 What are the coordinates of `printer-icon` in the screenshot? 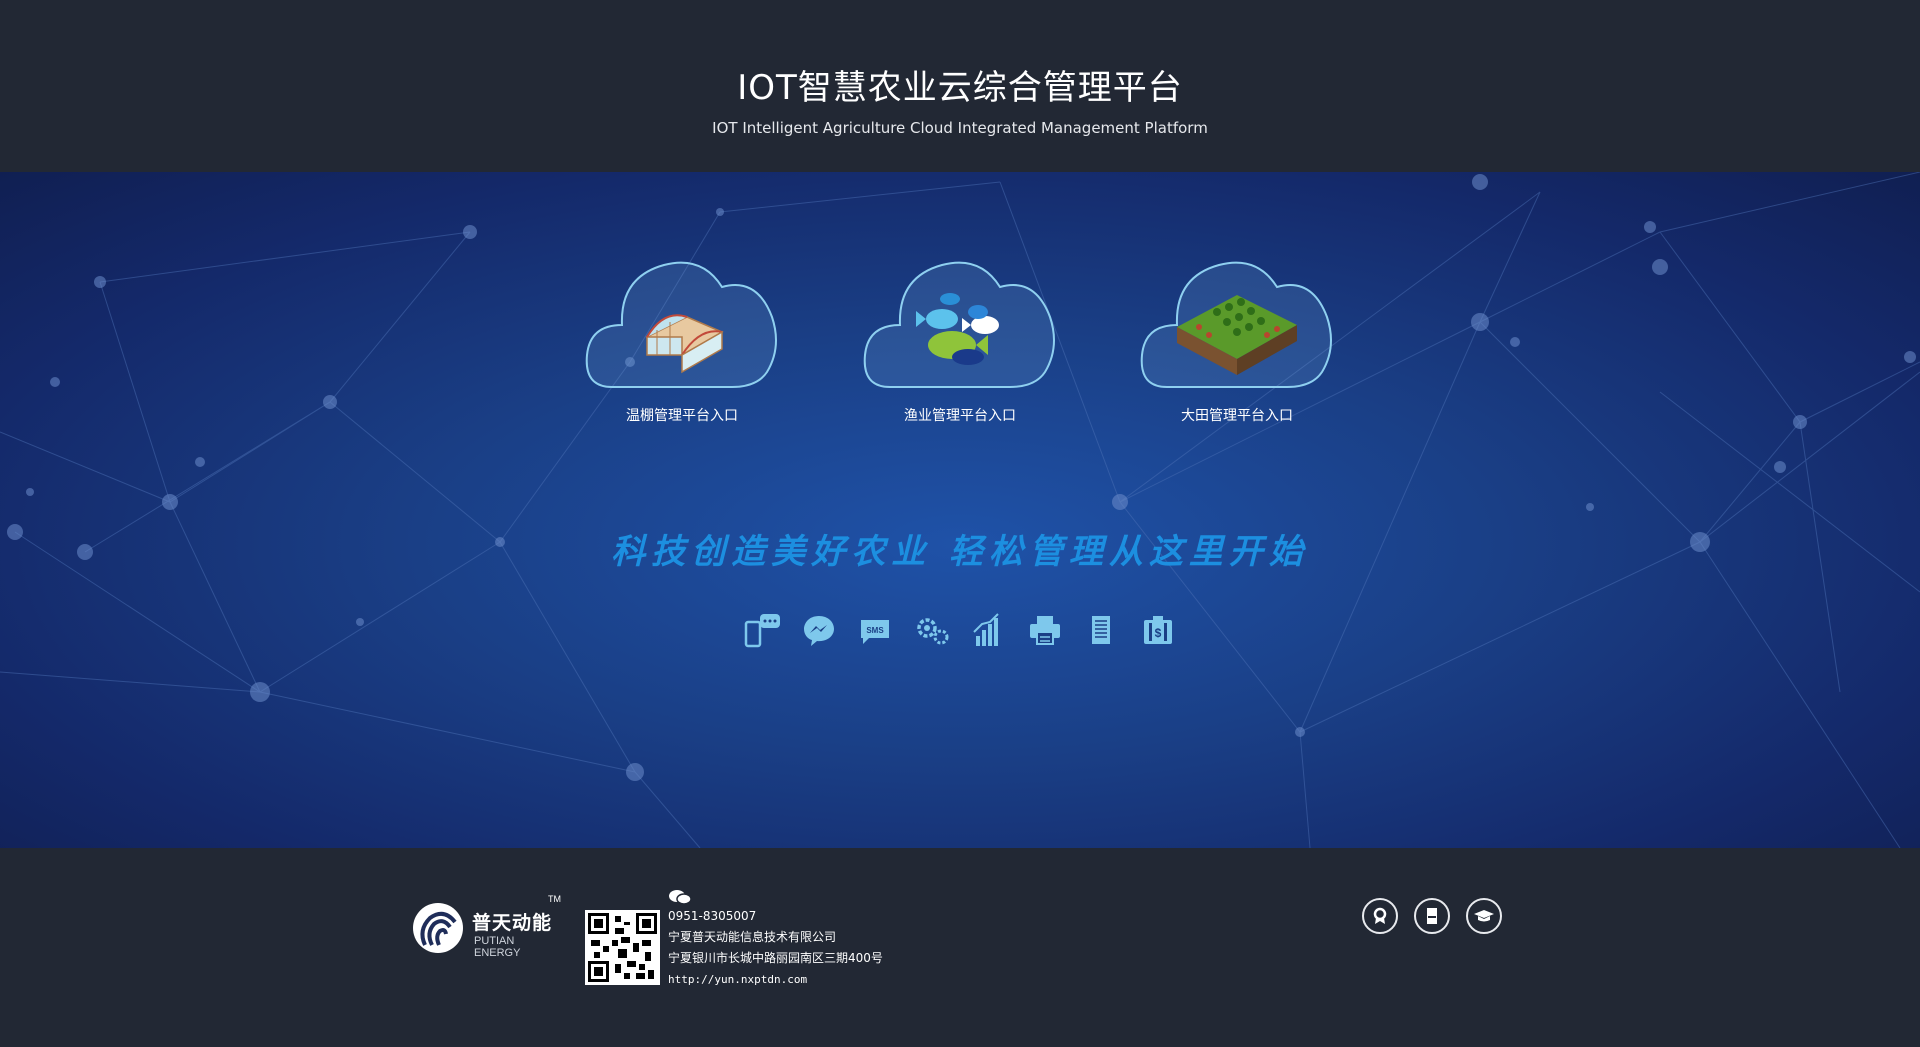 It's located at (1044, 630).